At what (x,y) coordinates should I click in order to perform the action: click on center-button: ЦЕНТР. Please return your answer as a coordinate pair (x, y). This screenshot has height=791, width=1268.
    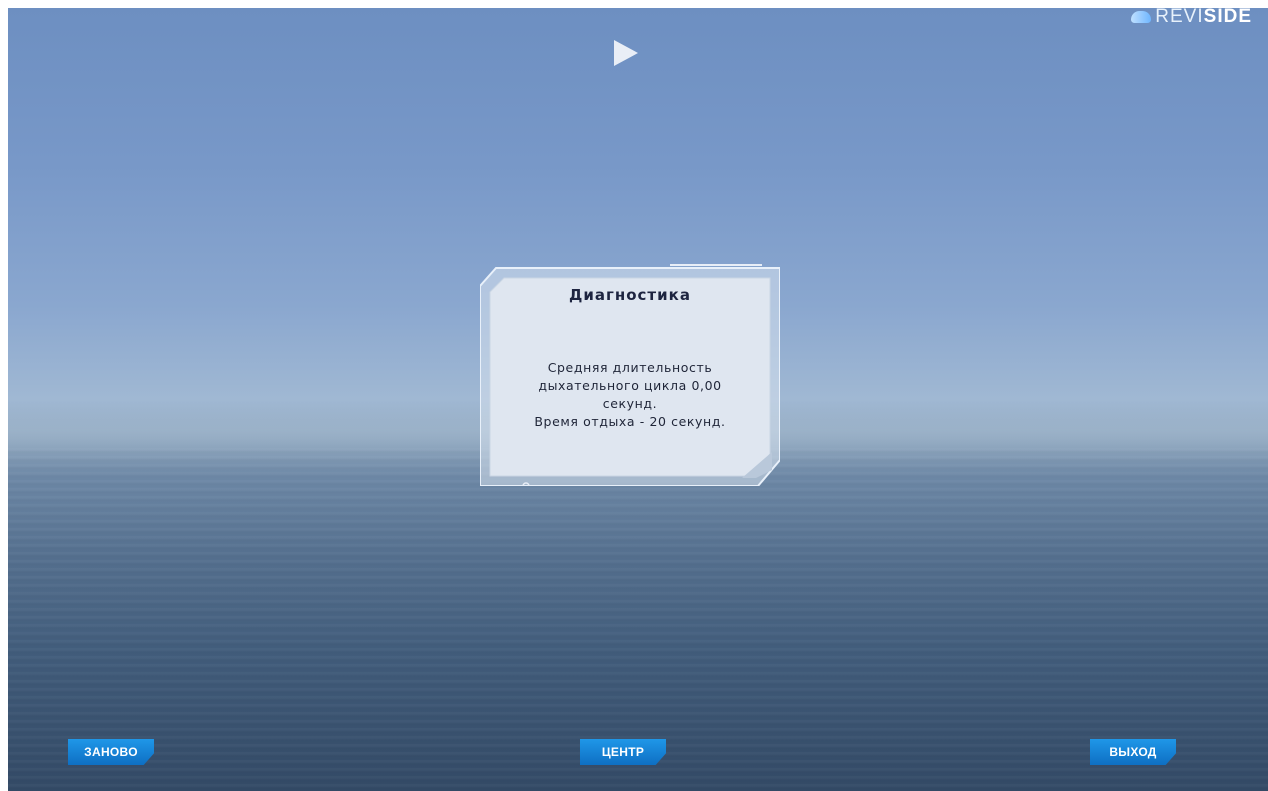
    Looking at the image, I should click on (623, 752).